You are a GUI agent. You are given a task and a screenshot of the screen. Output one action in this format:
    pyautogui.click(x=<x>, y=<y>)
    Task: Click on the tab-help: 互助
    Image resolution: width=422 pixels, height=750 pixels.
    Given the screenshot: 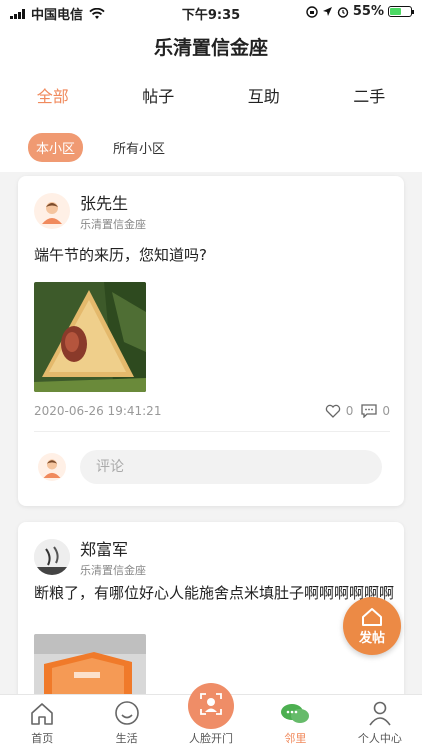 What is the action you would take?
    pyautogui.click(x=264, y=97)
    